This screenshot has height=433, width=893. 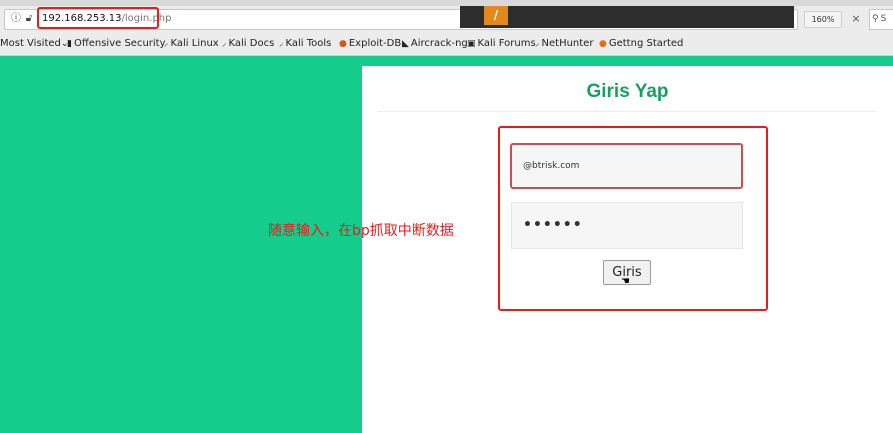 I want to click on forum-icon: ▣, so click(x=471, y=44).